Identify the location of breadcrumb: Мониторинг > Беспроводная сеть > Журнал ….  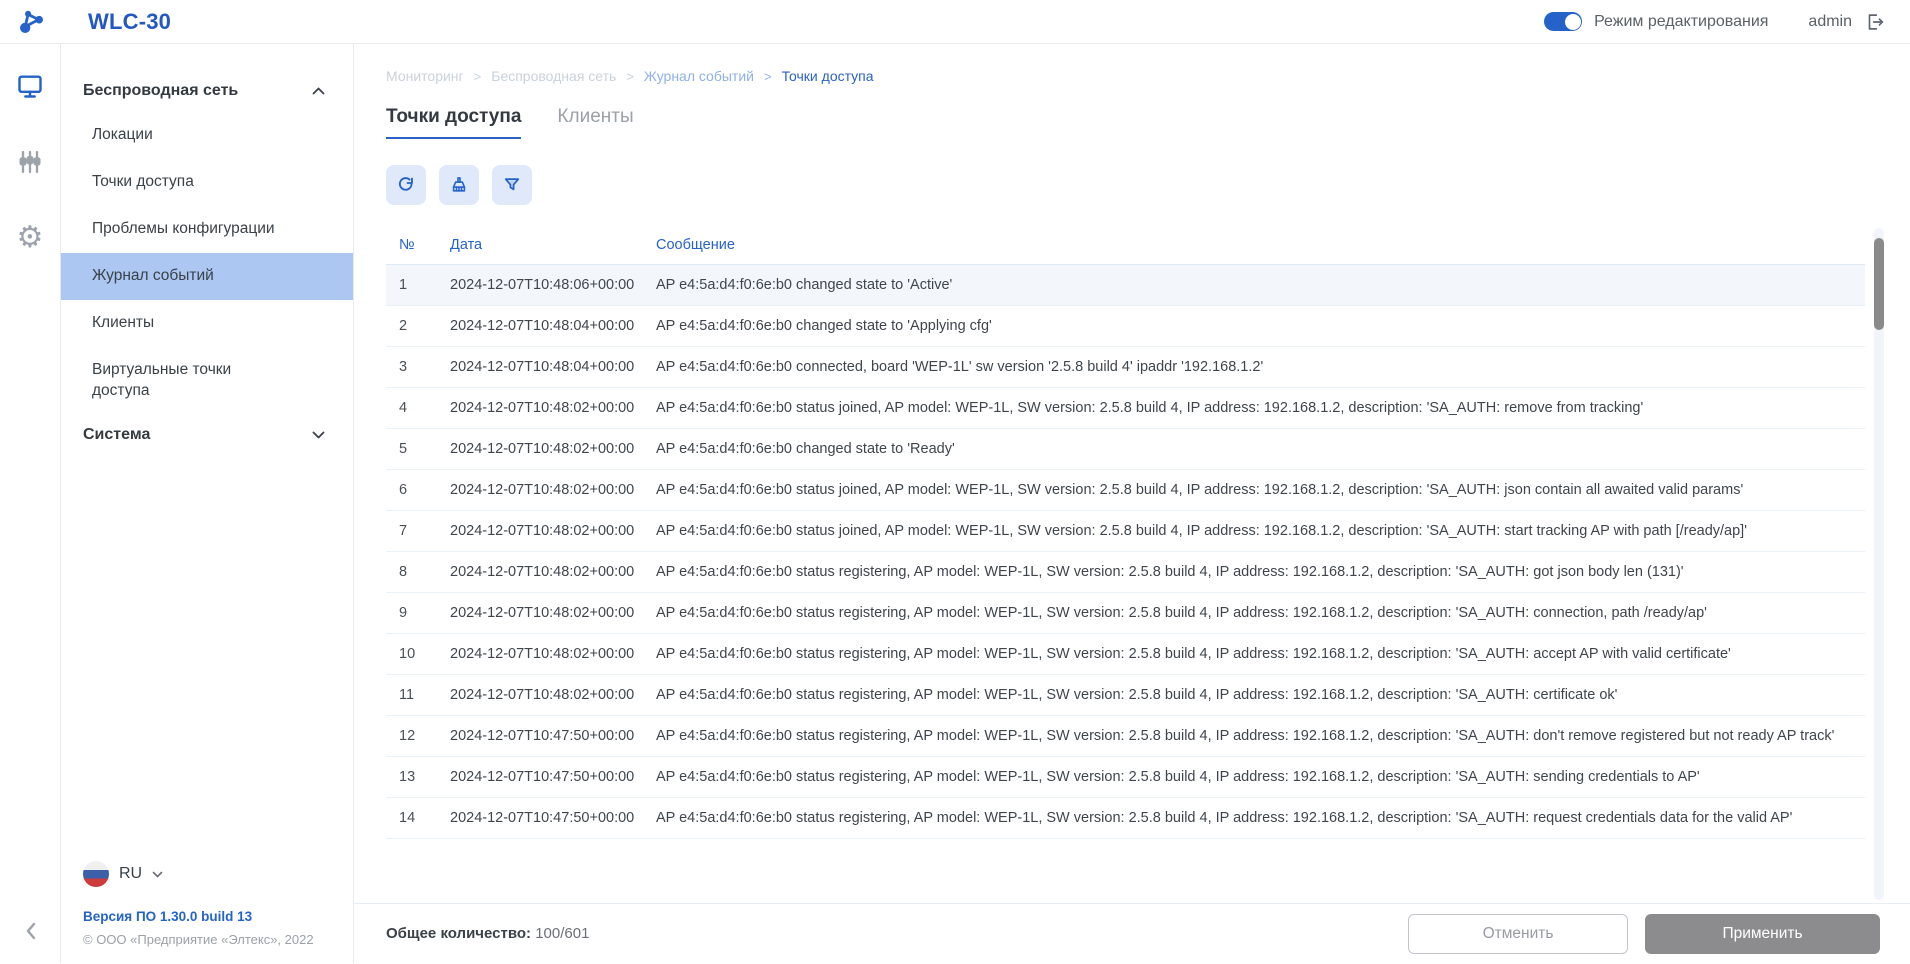
(1148, 76).